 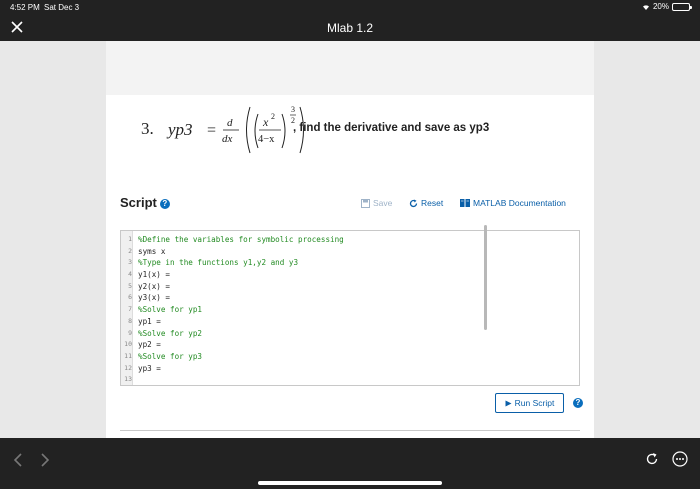 I want to click on code-line: 7 %Solve for yp1, so click(x=350, y=310).